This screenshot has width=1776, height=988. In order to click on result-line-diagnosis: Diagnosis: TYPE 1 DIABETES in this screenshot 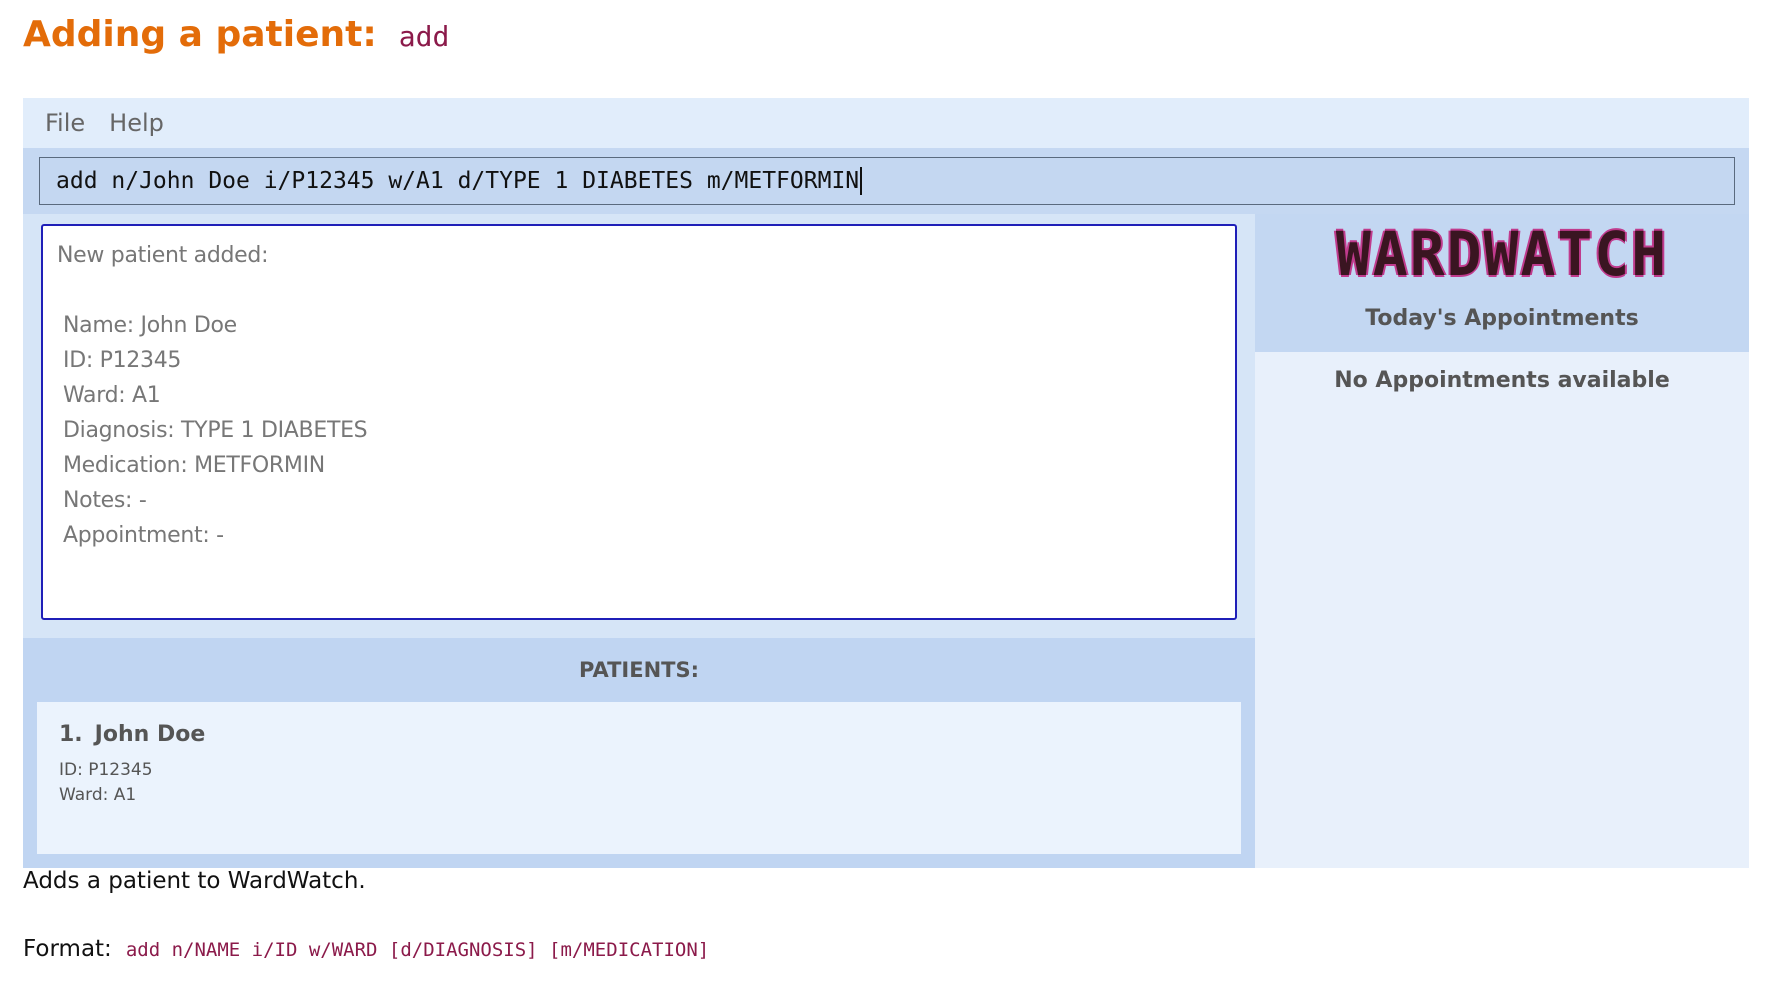, I will do `click(215, 430)`.